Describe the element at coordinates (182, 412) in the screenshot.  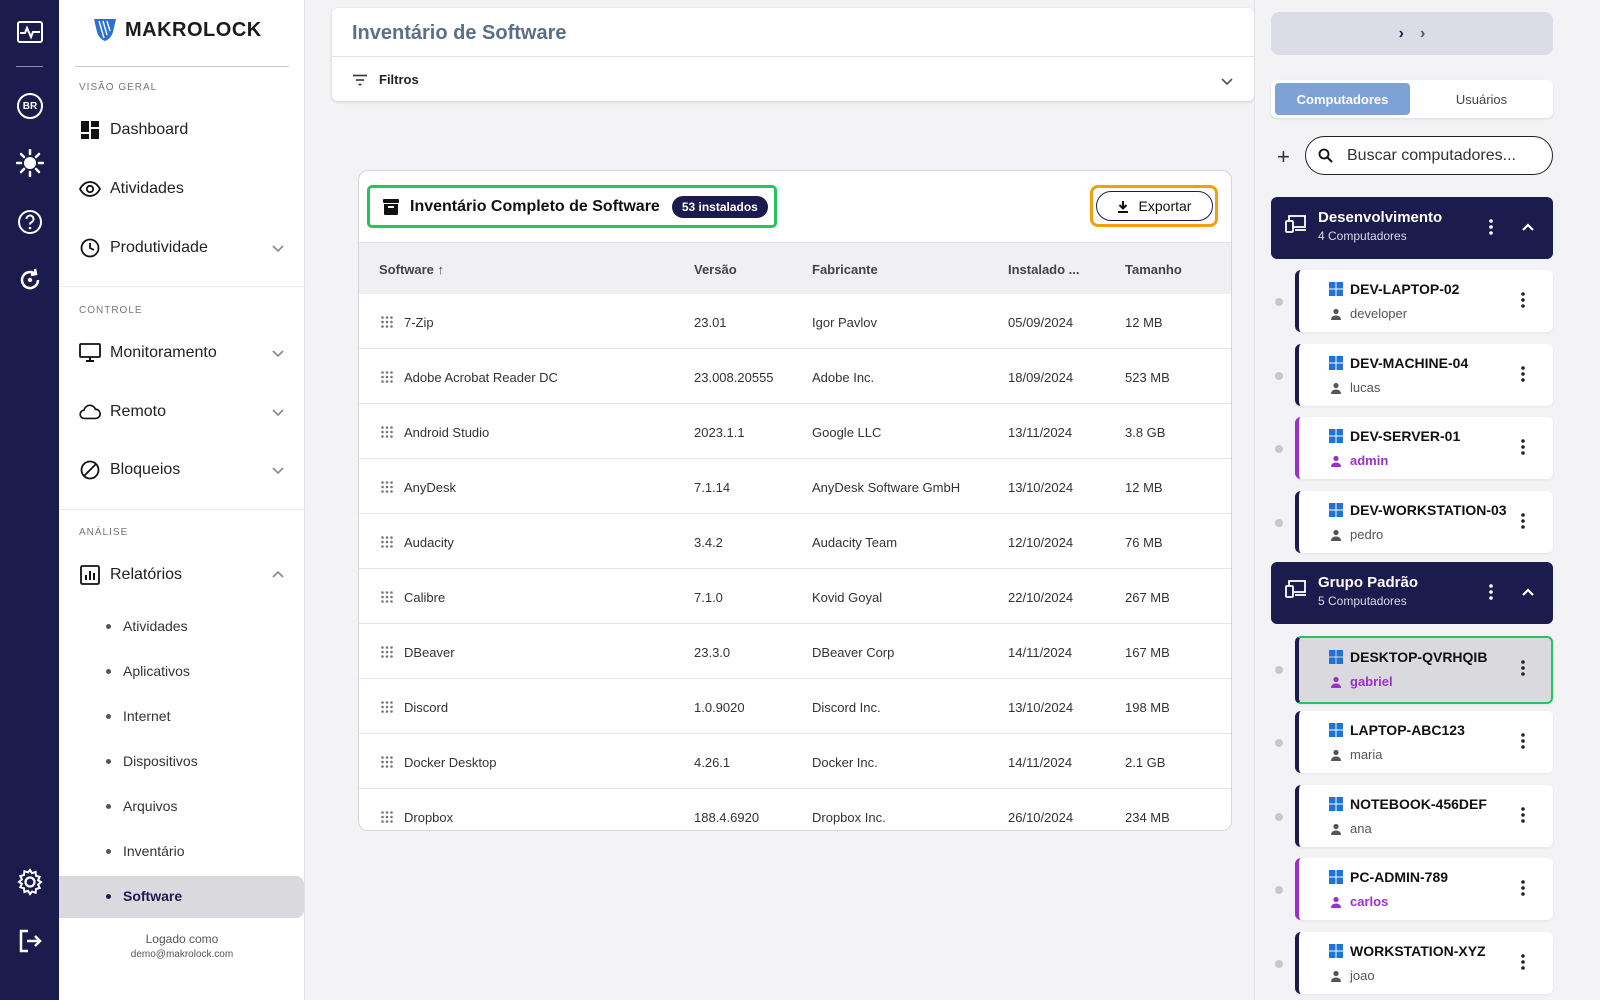
I see `nav-remoto: Remoto` at that location.